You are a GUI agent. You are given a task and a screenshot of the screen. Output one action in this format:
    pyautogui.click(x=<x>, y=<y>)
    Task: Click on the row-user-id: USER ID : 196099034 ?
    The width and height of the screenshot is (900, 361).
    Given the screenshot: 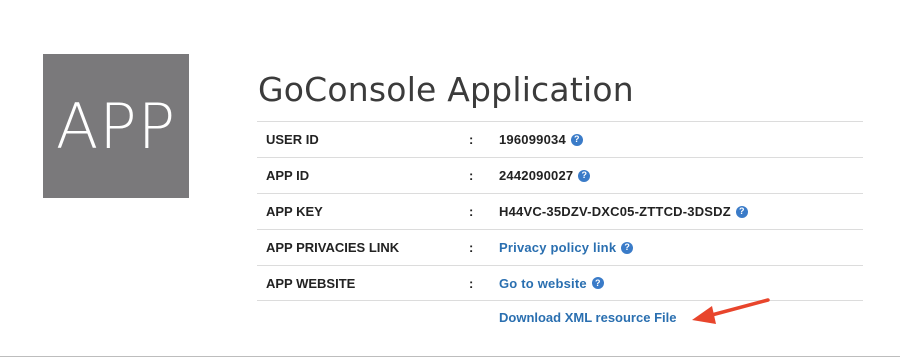 What is the action you would take?
    pyautogui.click(x=560, y=139)
    